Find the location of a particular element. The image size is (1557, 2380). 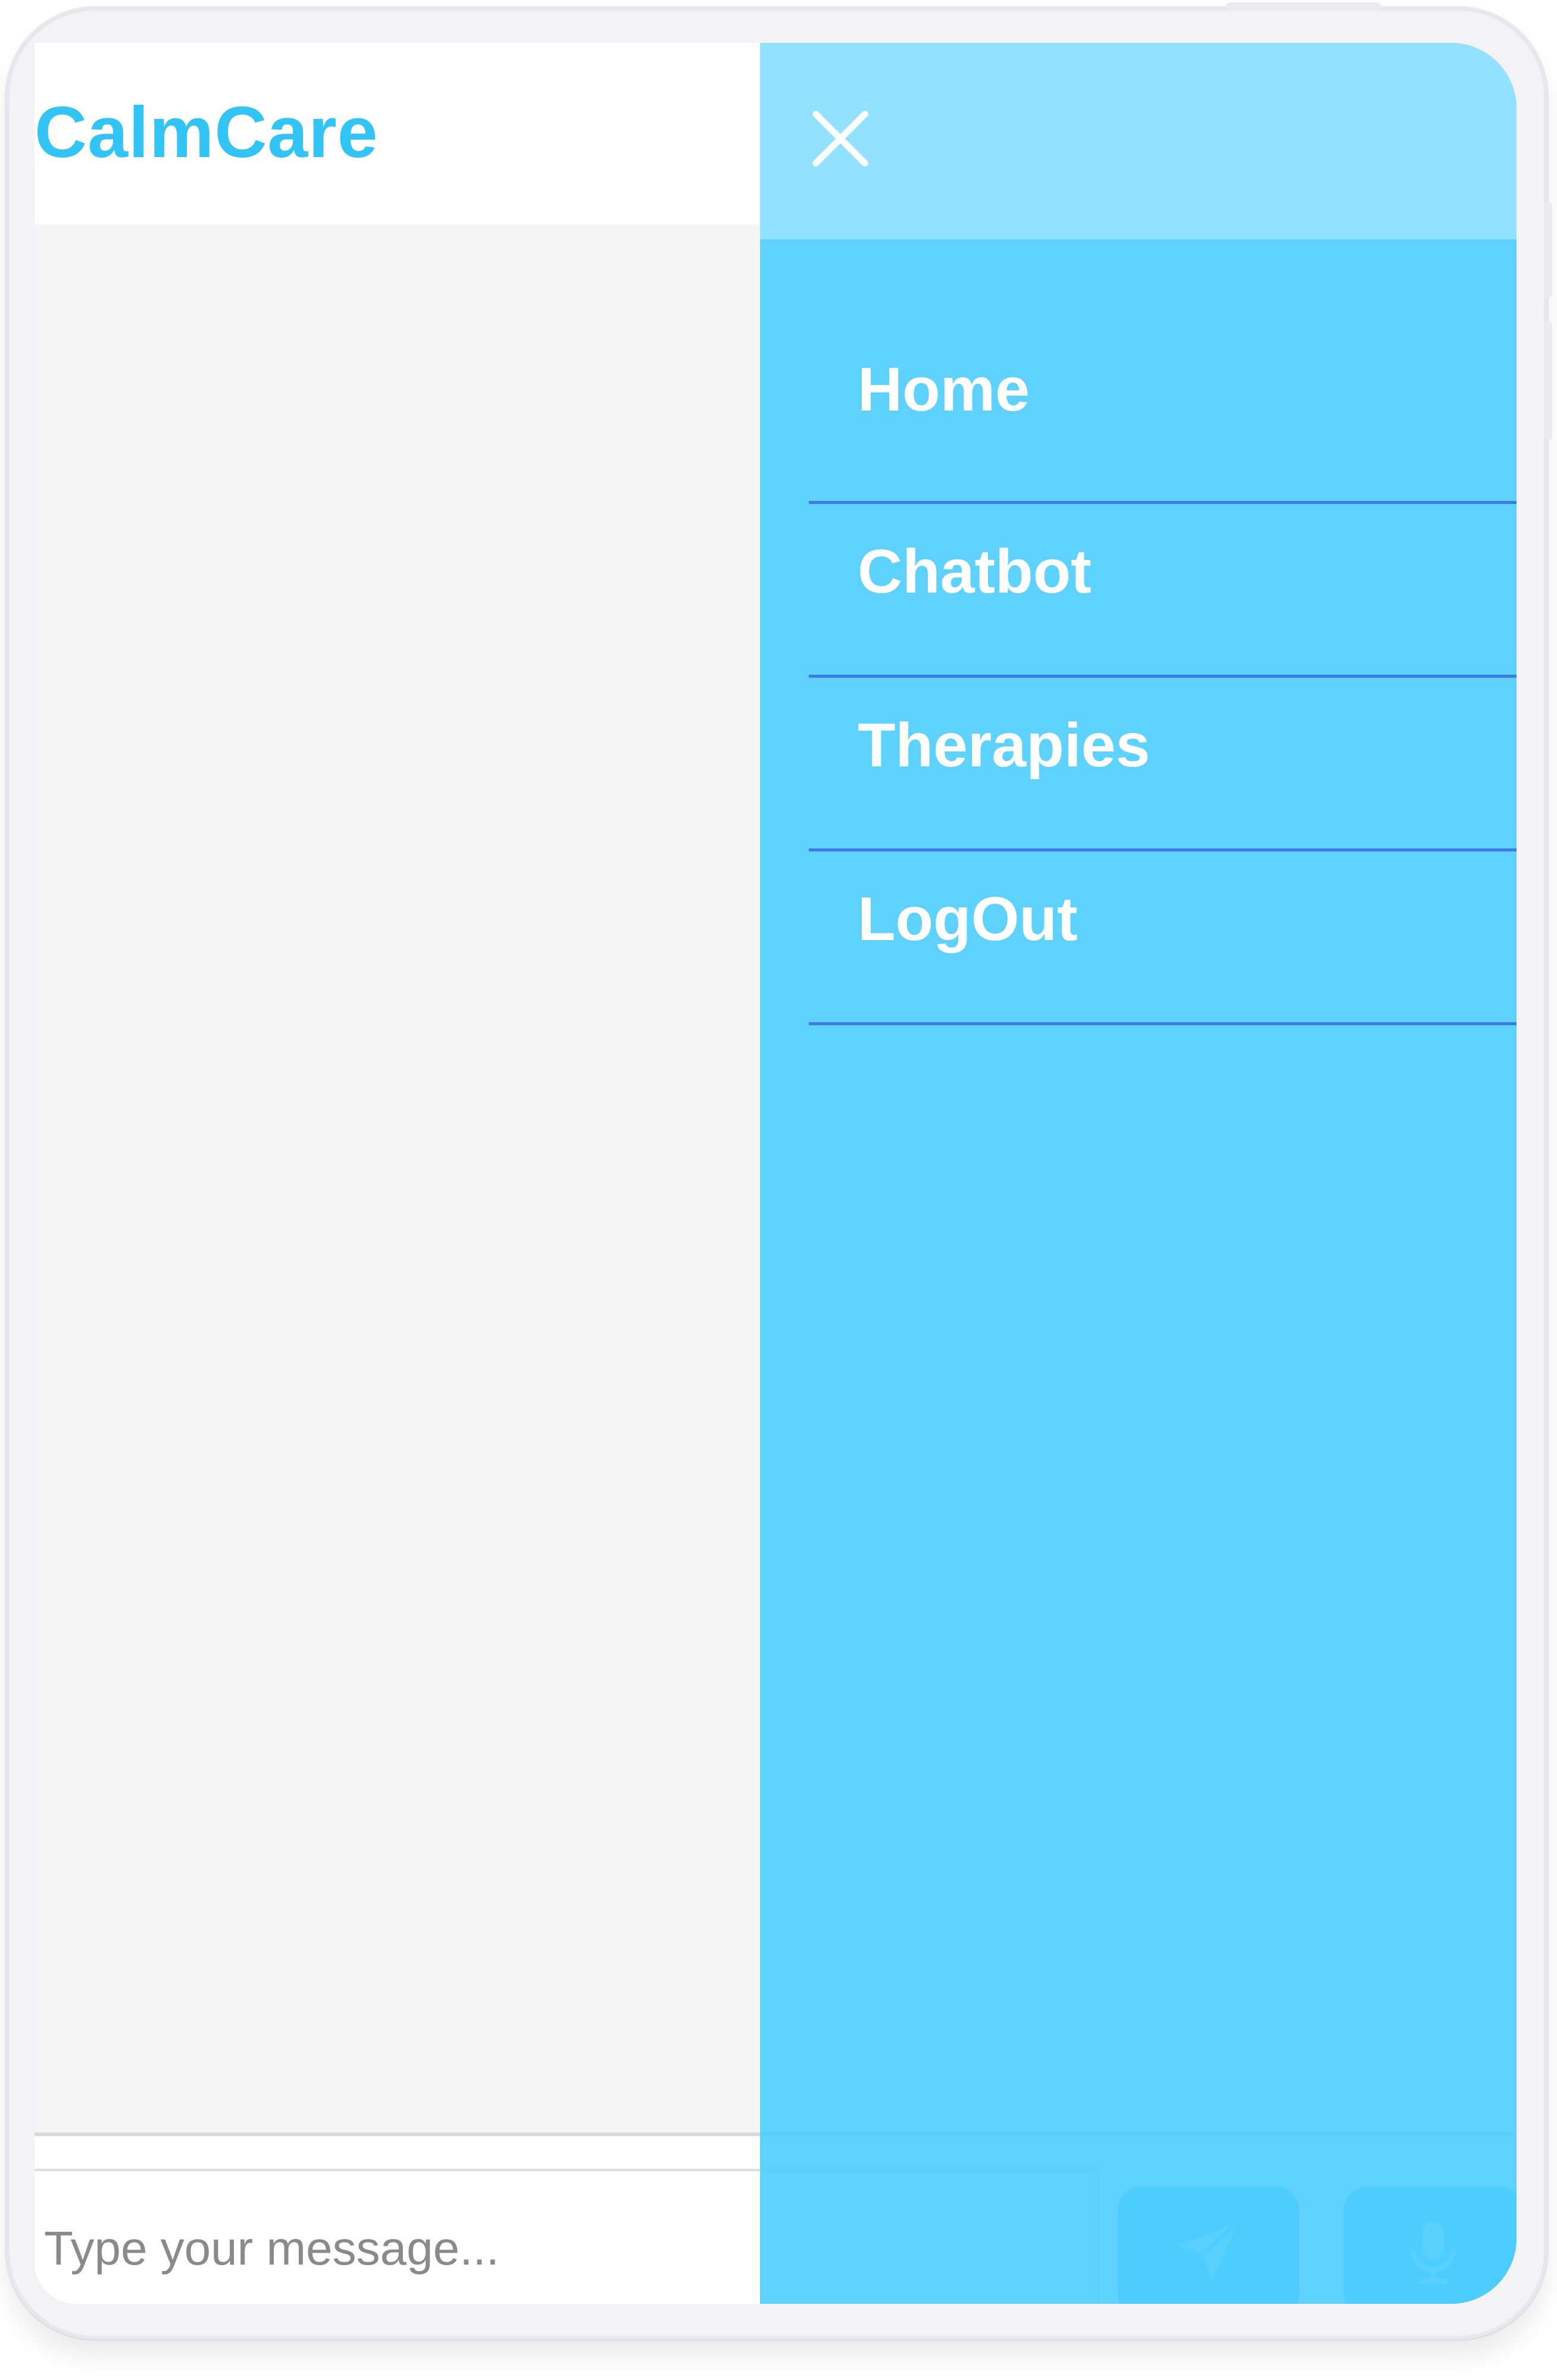

menu-item-label: Home is located at coordinates (944, 389).